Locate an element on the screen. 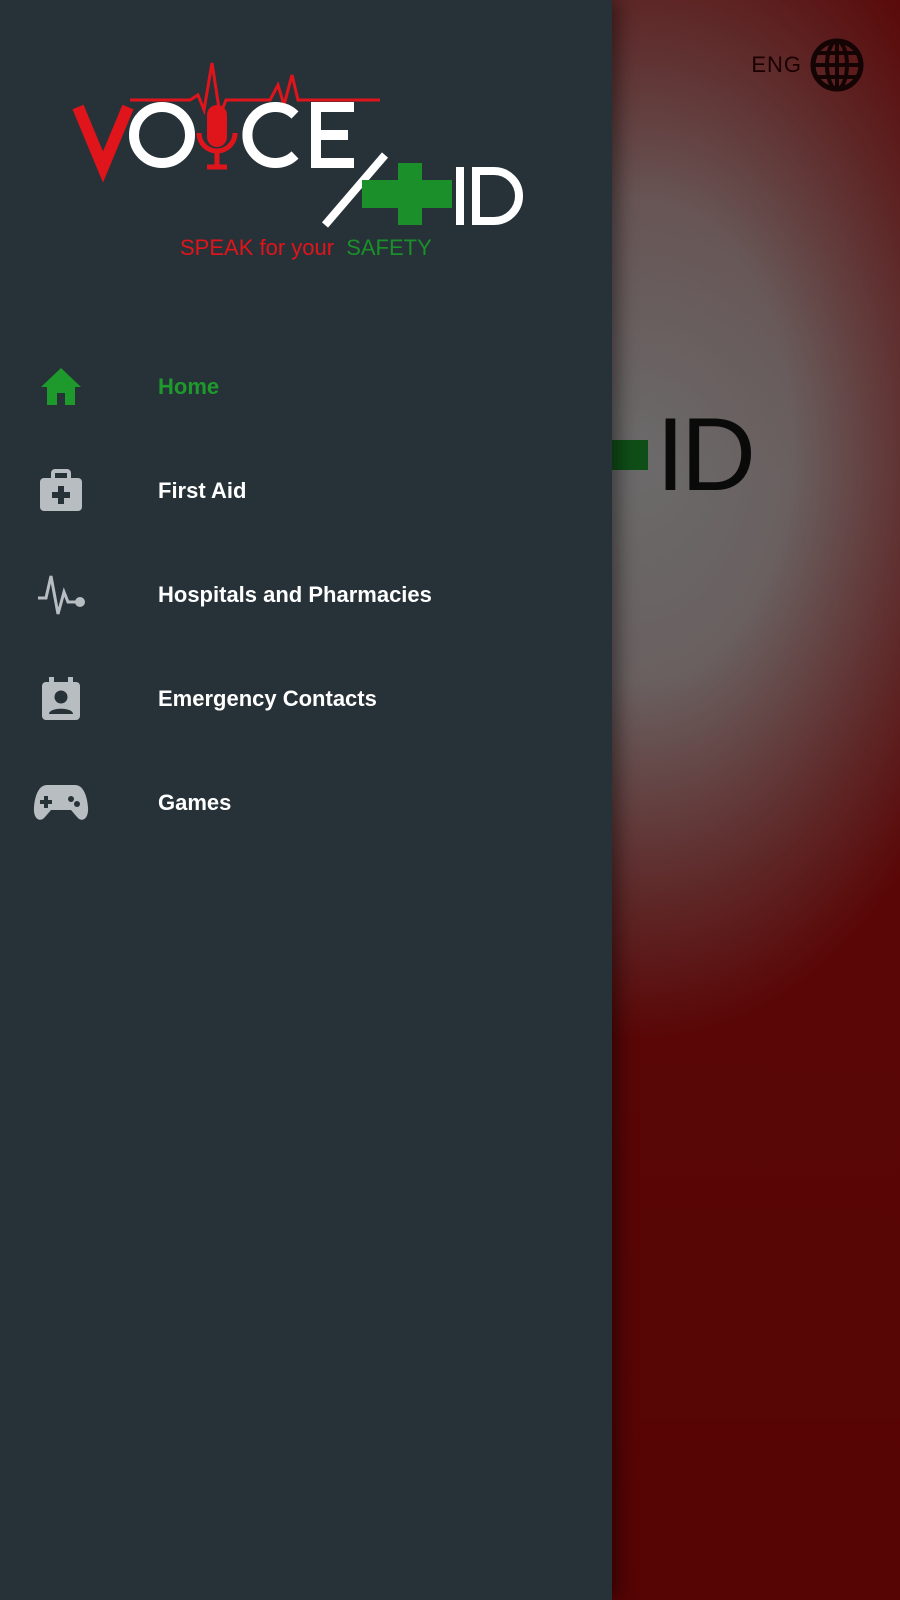  globe-icon is located at coordinates (837, 65).